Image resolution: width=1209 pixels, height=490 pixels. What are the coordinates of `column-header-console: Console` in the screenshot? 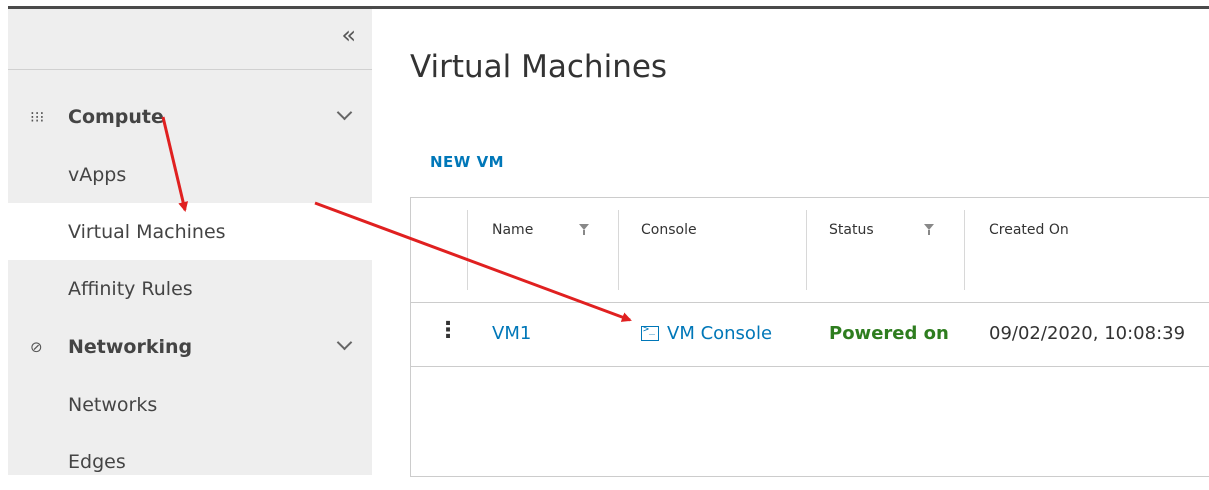 It's located at (669, 230).